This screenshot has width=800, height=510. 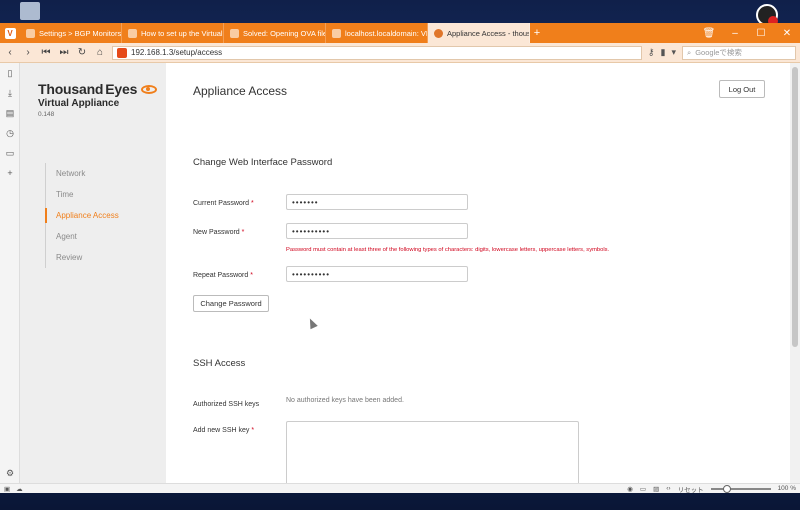 What do you see at coordinates (377, 274) in the screenshot?
I see `repeat-password-field: ••••••••••` at bounding box center [377, 274].